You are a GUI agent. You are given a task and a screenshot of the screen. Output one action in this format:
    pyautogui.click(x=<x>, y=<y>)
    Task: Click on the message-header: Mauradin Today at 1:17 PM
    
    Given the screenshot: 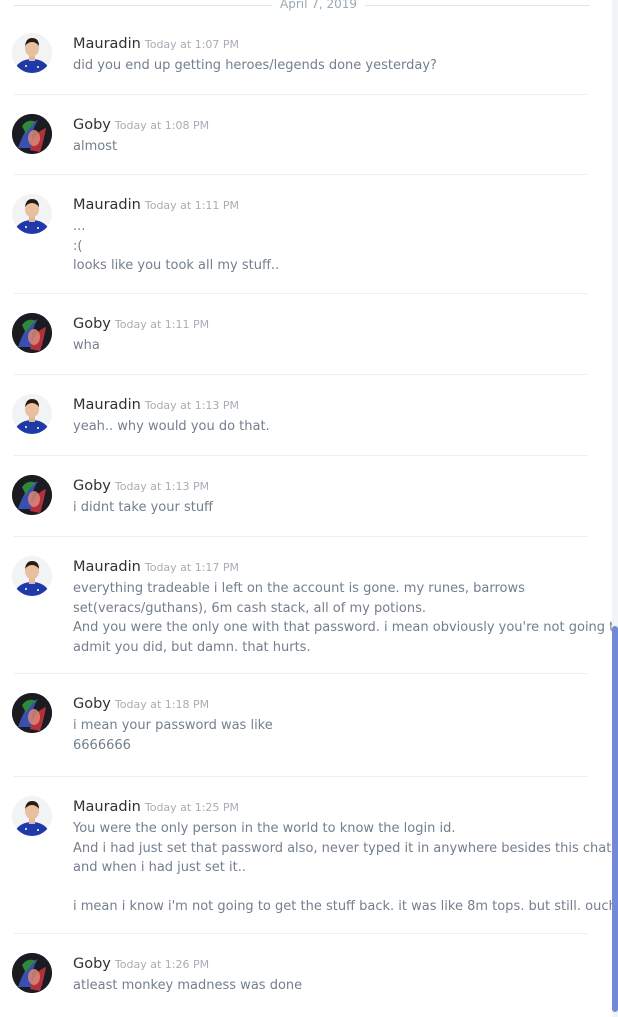 What is the action you would take?
    pyautogui.click(x=156, y=566)
    